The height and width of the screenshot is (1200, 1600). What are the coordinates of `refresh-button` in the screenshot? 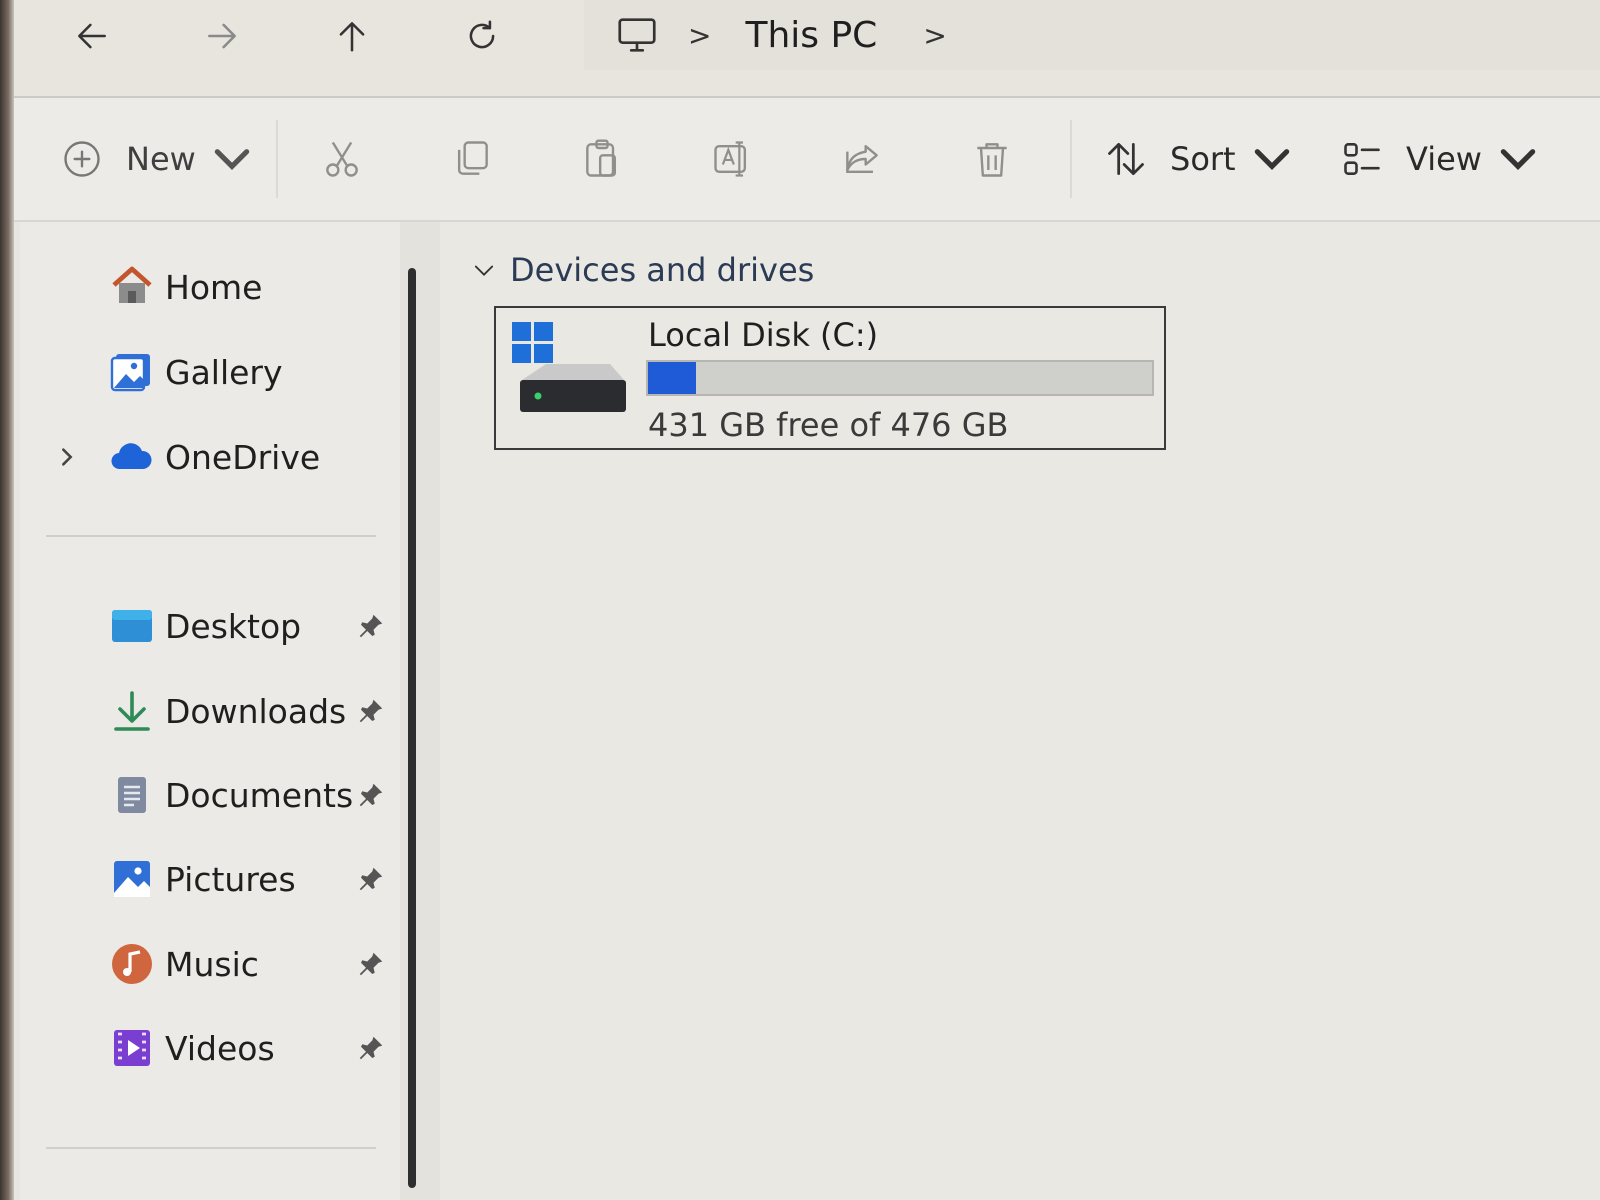 It's located at (482, 36).